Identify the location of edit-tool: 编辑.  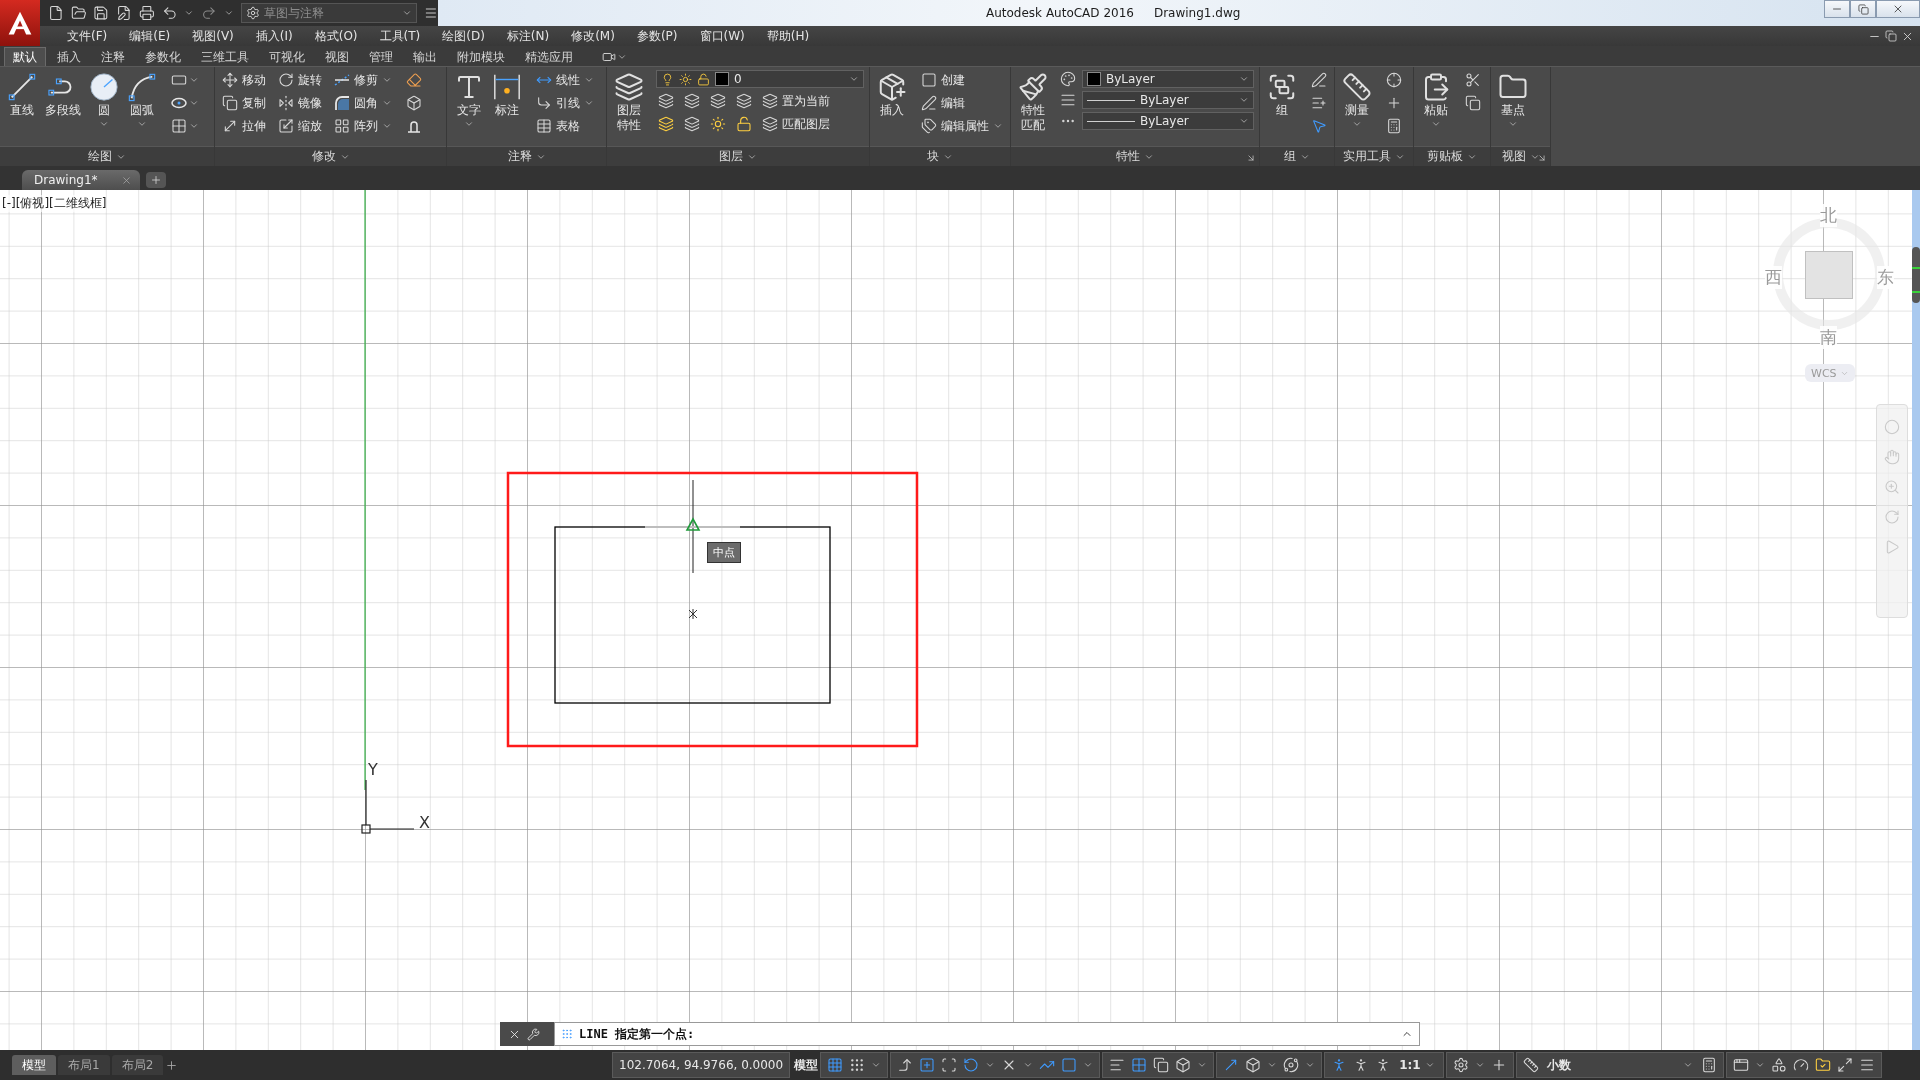
(962, 103).